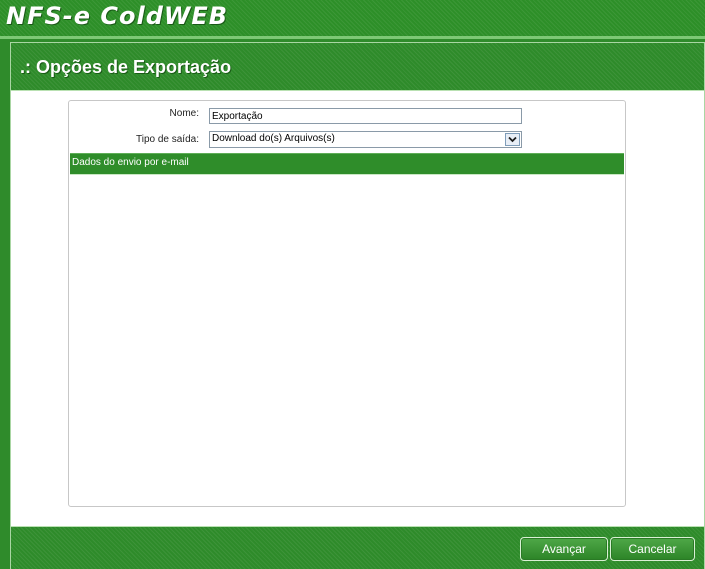 This screenshot has height=569, width=705. Describe the element at coordinates (365, 116) in the screenshot. I see `name-input` at that location.